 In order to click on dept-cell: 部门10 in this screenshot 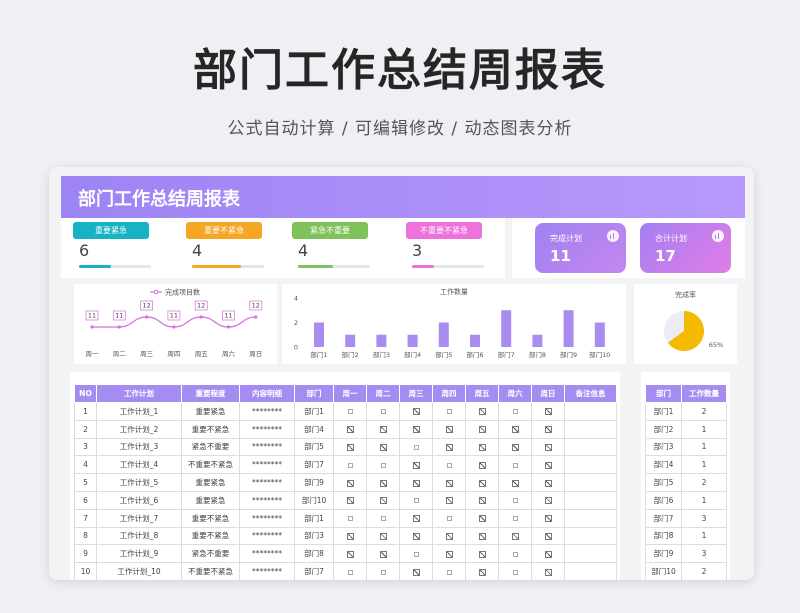, I will do `click(314, 500)`.